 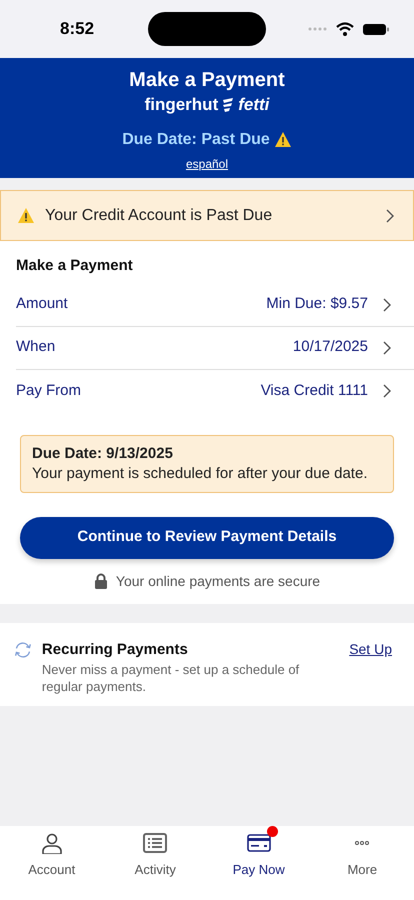 What do you see at coordinates (207, 163) in the screenshot?
I see `language-link: español` at bounding box center [207, 163].